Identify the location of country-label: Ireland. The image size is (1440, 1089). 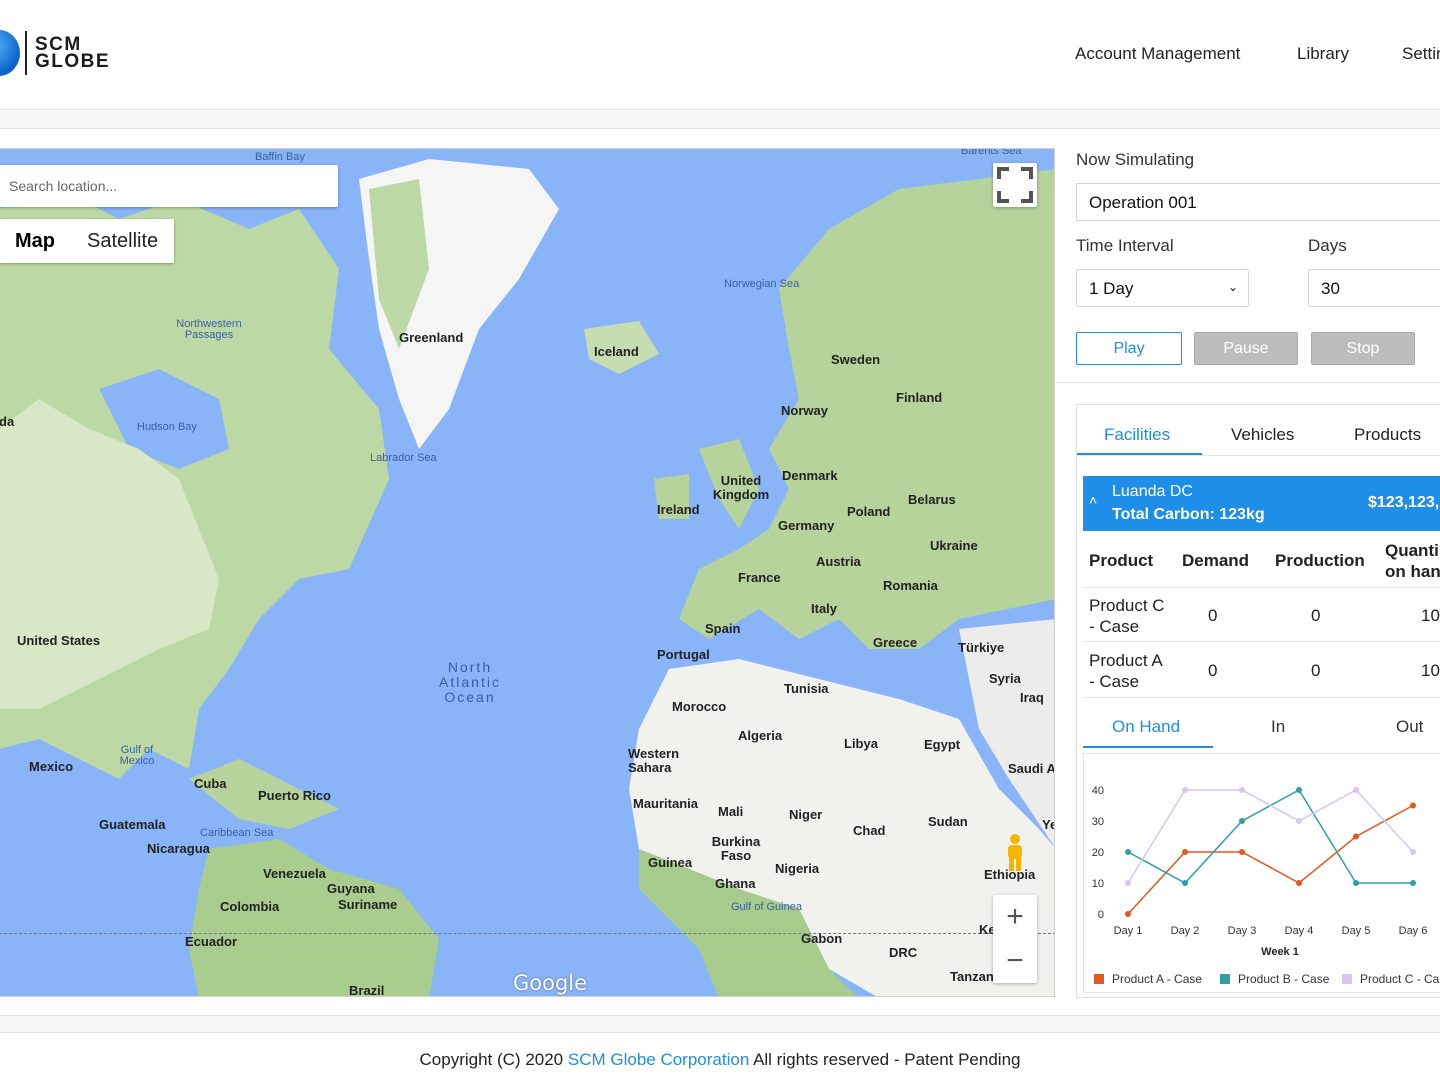
(678, 509).